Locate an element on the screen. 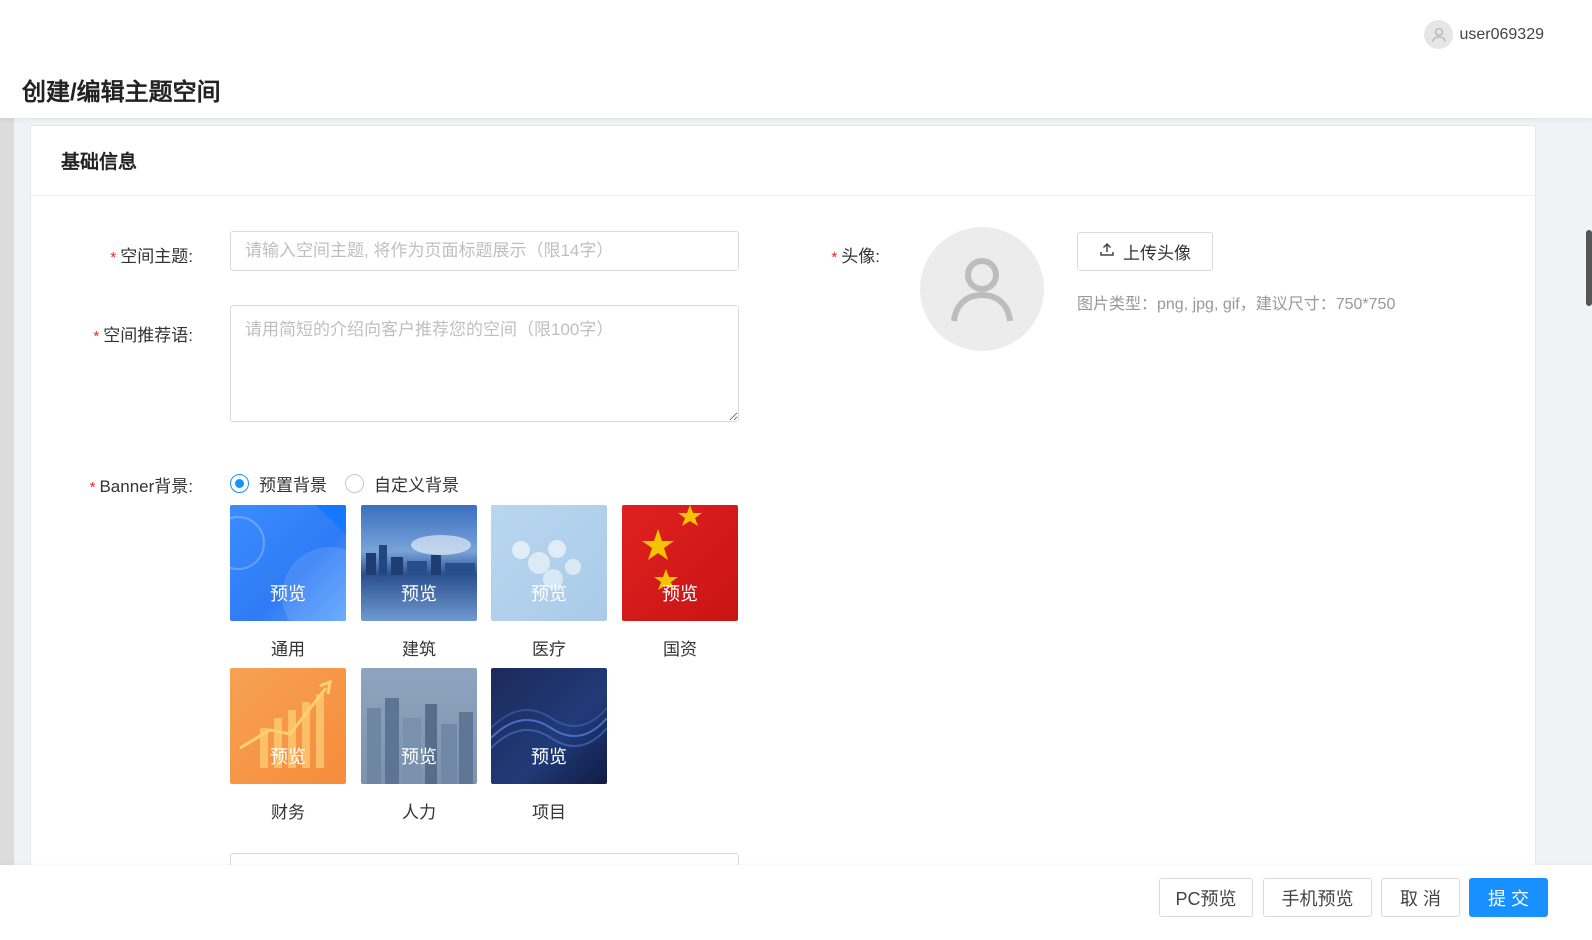 The width and height of the screenshot is (1592, 940). theme-label-text: 空间主题: is located at coordinates (156, 256).